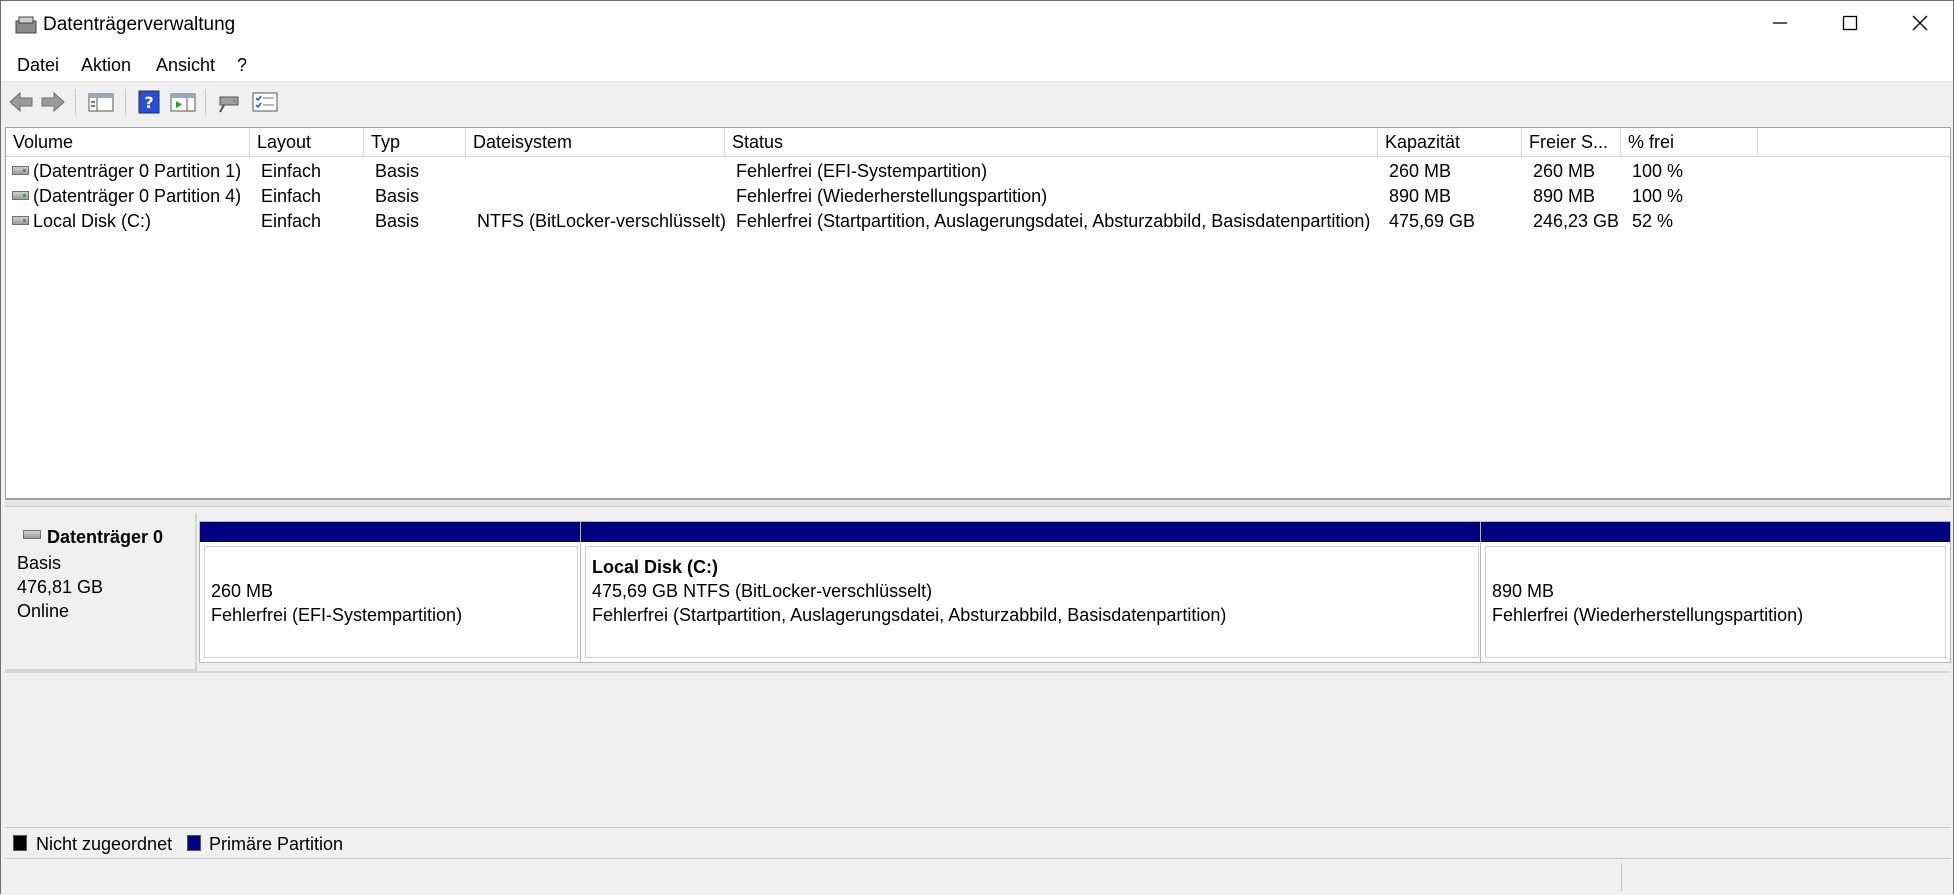 Image resolution: width=1954 pixels, height=895 pixels. Describe the element at coordinates (20, 843) in the screenshot. I see `legend-swatch-unallocated` at that location.